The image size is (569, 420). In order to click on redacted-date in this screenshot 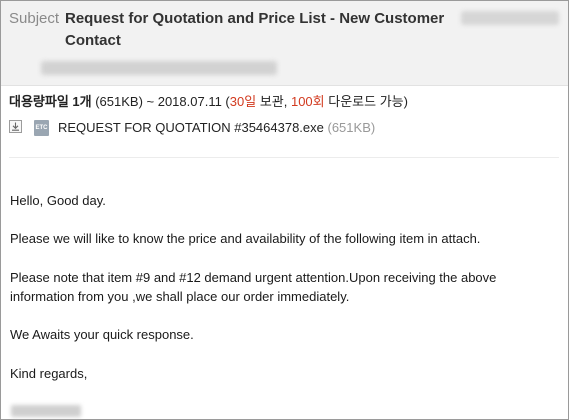, I will do `click(510, 18)`.